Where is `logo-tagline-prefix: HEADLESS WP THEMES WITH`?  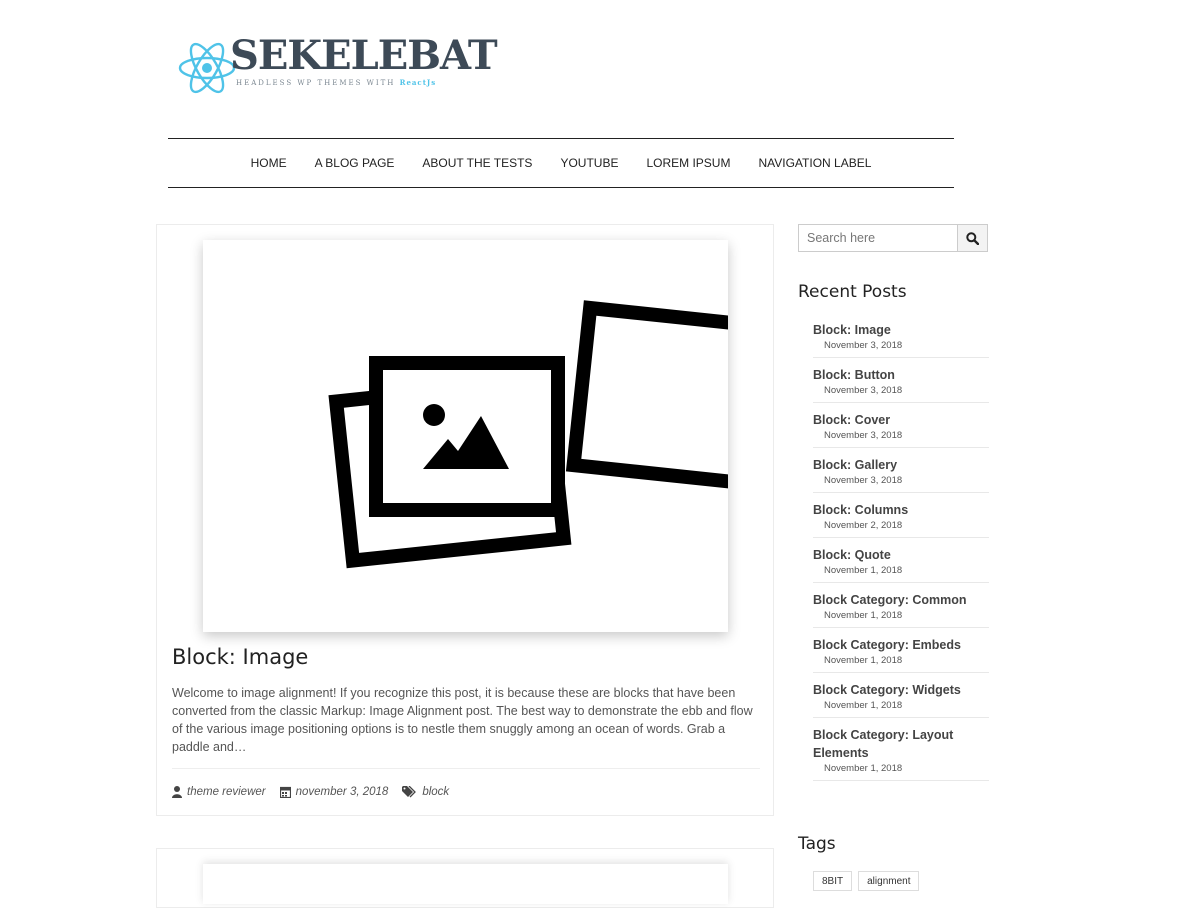 logo-tagline-prefix: HEADLESS WP THEMES WITH is located at coordinates (316, 83).